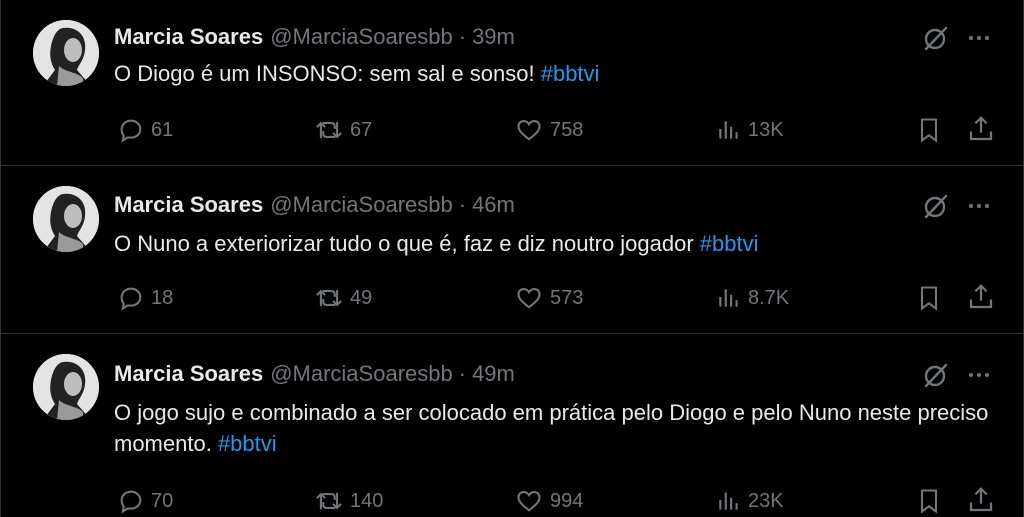  I want to click on like-count: 994, so click(567, 500).